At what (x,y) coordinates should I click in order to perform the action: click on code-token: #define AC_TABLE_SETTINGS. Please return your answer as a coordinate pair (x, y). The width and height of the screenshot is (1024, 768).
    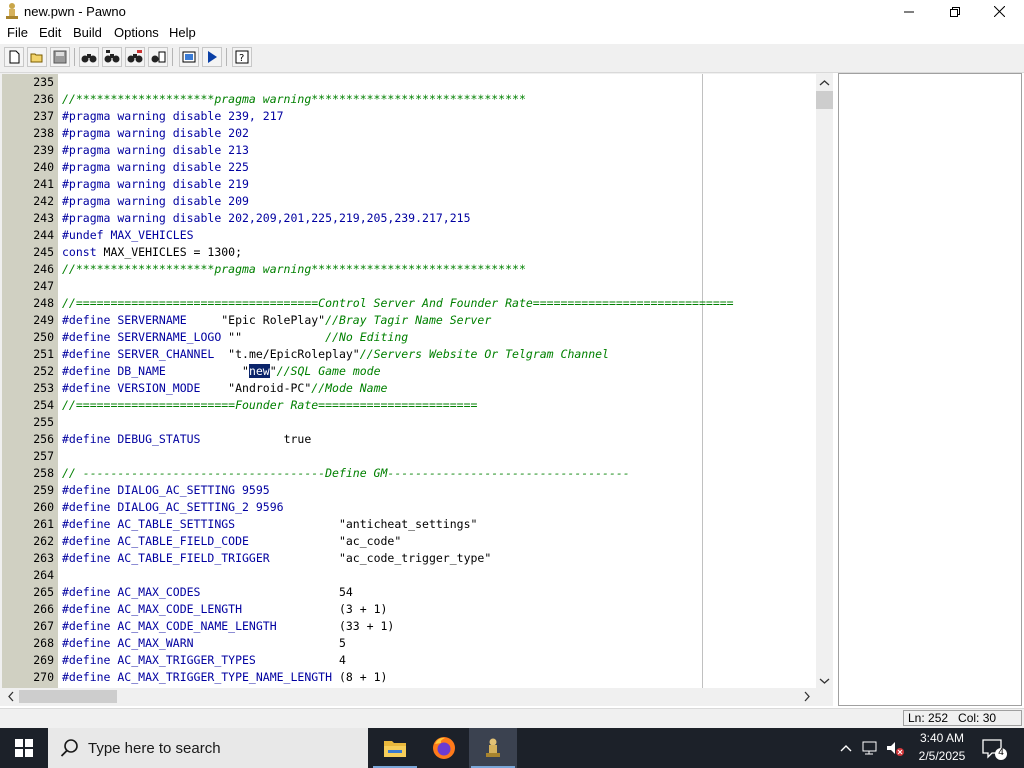
    Looking at the image, I should click on (149, 524).